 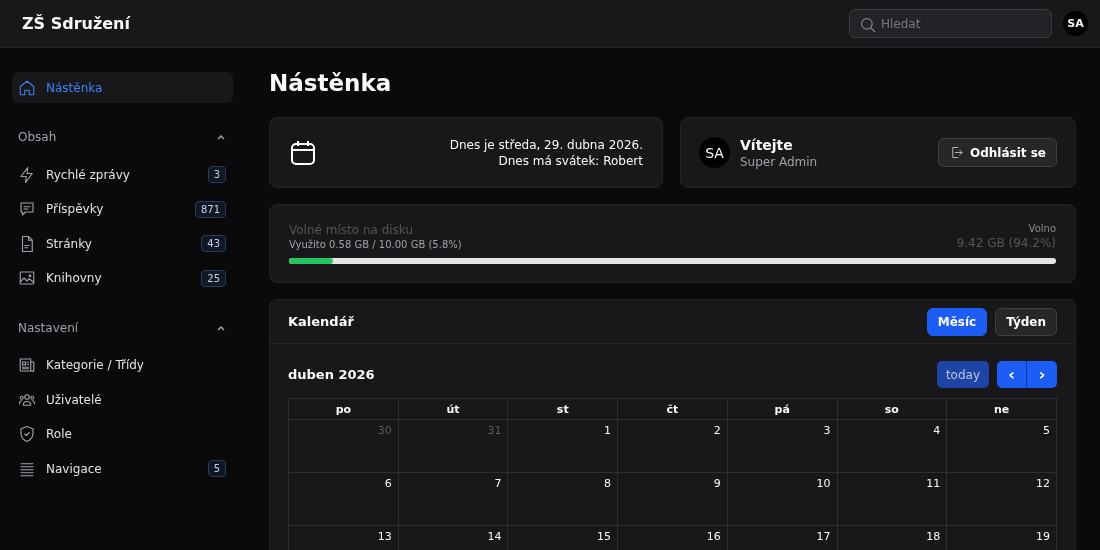 What do you see at coordinates (1042, 374) in the screenshot?
I see `next-button: ›` at bounding box center [1042, 374].